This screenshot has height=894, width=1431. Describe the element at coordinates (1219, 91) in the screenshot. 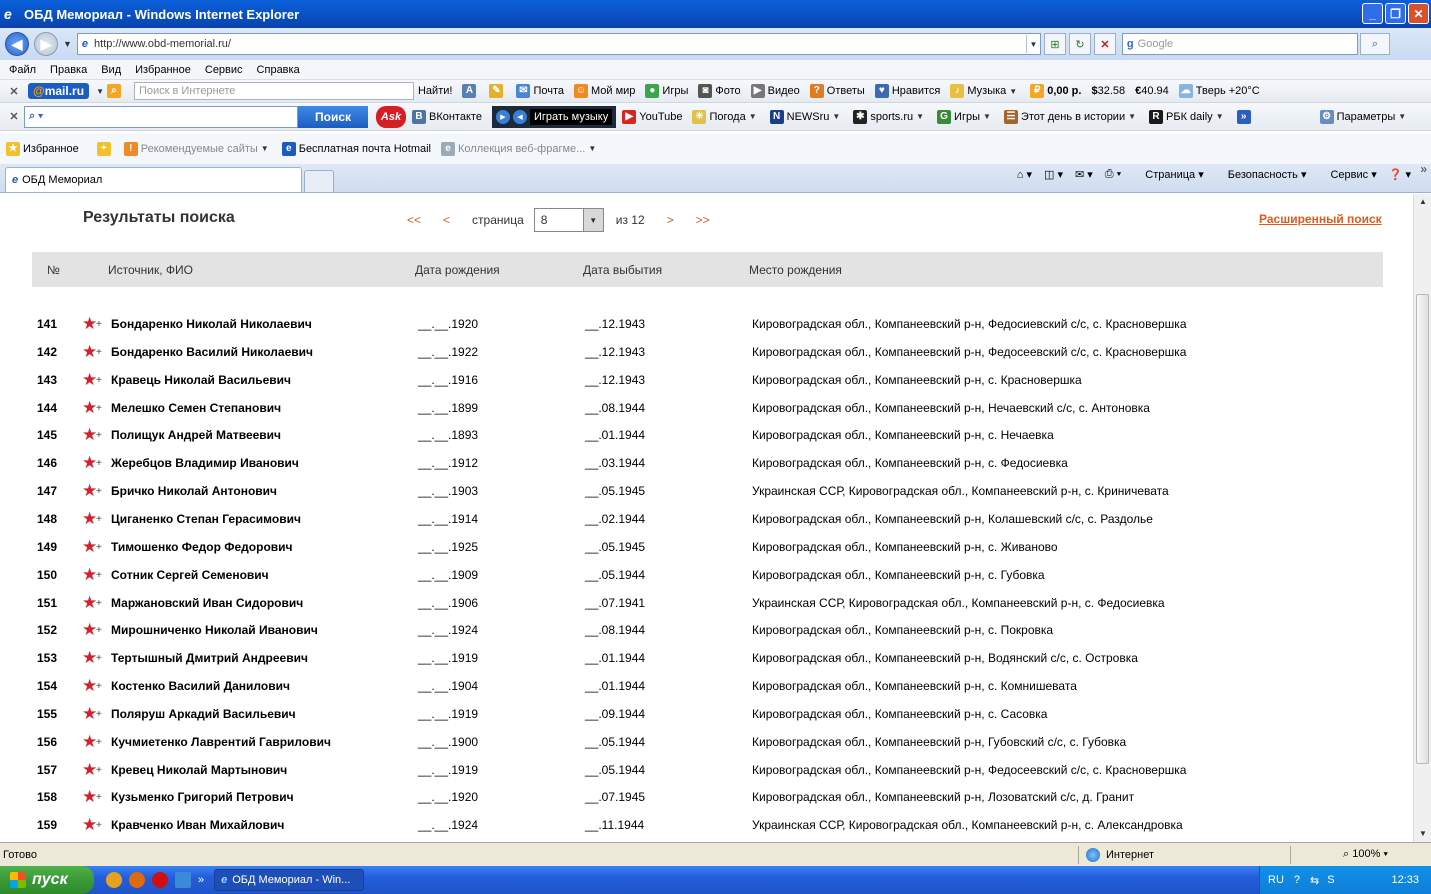

I see `weather: ☁ Тверь +20°C` at that location.